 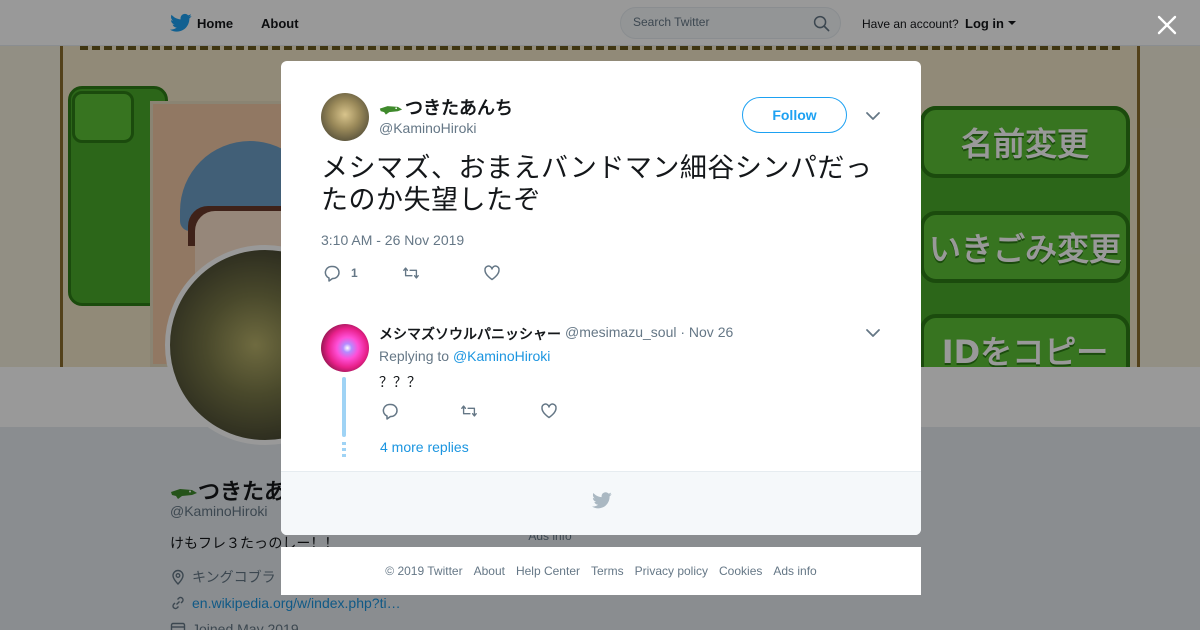 I want to click on reply-reply-button, so click(x=390, y=411).